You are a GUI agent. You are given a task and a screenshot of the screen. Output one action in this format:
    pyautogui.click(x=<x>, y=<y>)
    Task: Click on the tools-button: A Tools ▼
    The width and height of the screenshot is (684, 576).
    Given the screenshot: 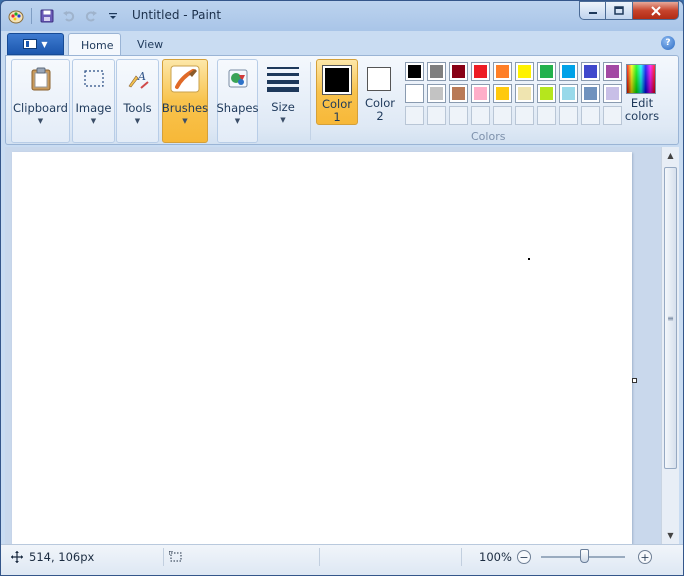 What is the action you would take?
    pyautogui.click(x=137, y=92)
    